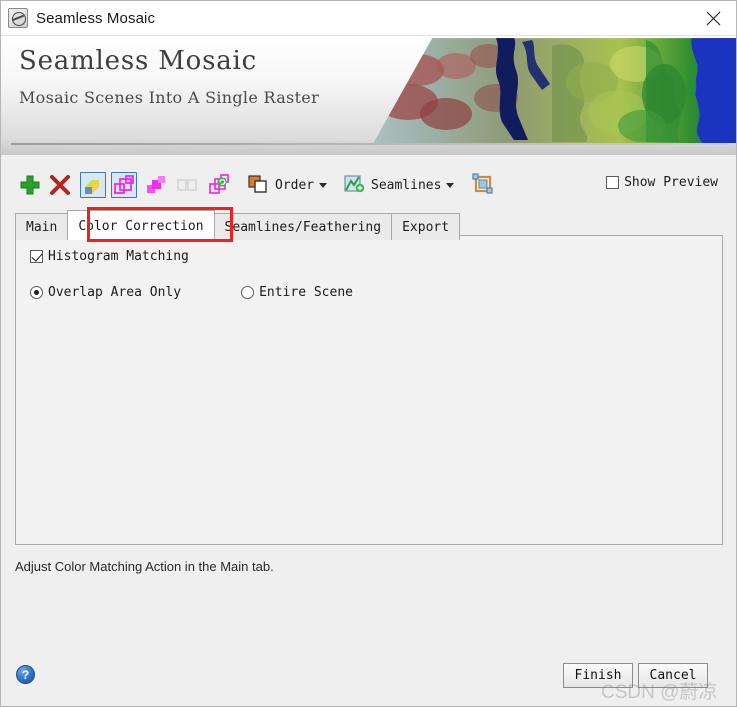 Image resolution: width=737 pixels, height=707 pixels. What do you see at coordinates (118, 256) in the screenshot?
I see `histogram-matching-label: Histogram Matching` at bounding box center [118, 256].